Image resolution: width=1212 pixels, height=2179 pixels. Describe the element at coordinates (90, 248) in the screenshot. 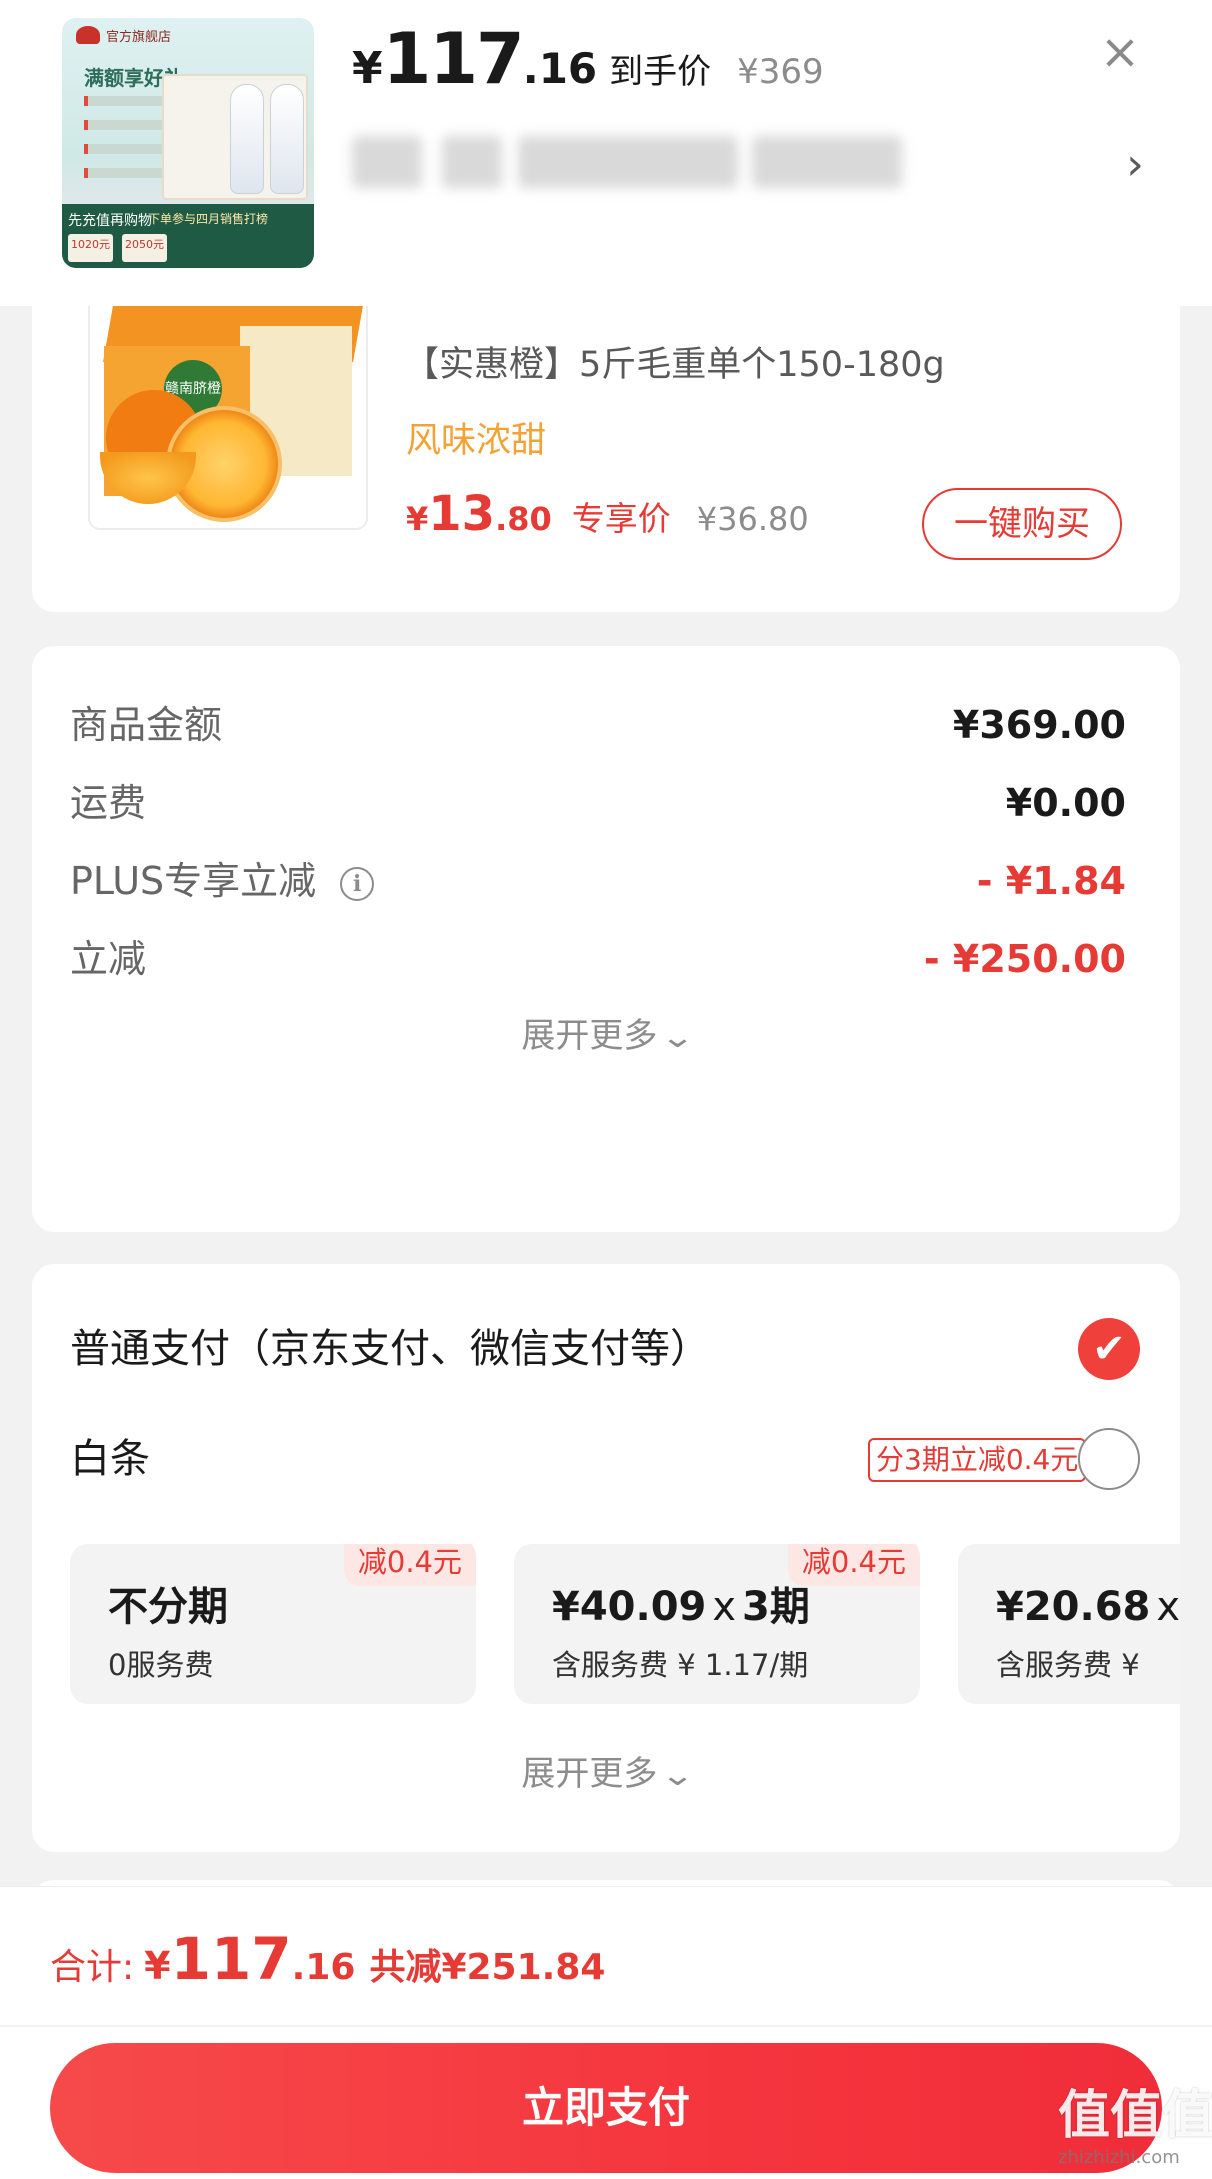

I see `band-chip: 1020元` at that location.